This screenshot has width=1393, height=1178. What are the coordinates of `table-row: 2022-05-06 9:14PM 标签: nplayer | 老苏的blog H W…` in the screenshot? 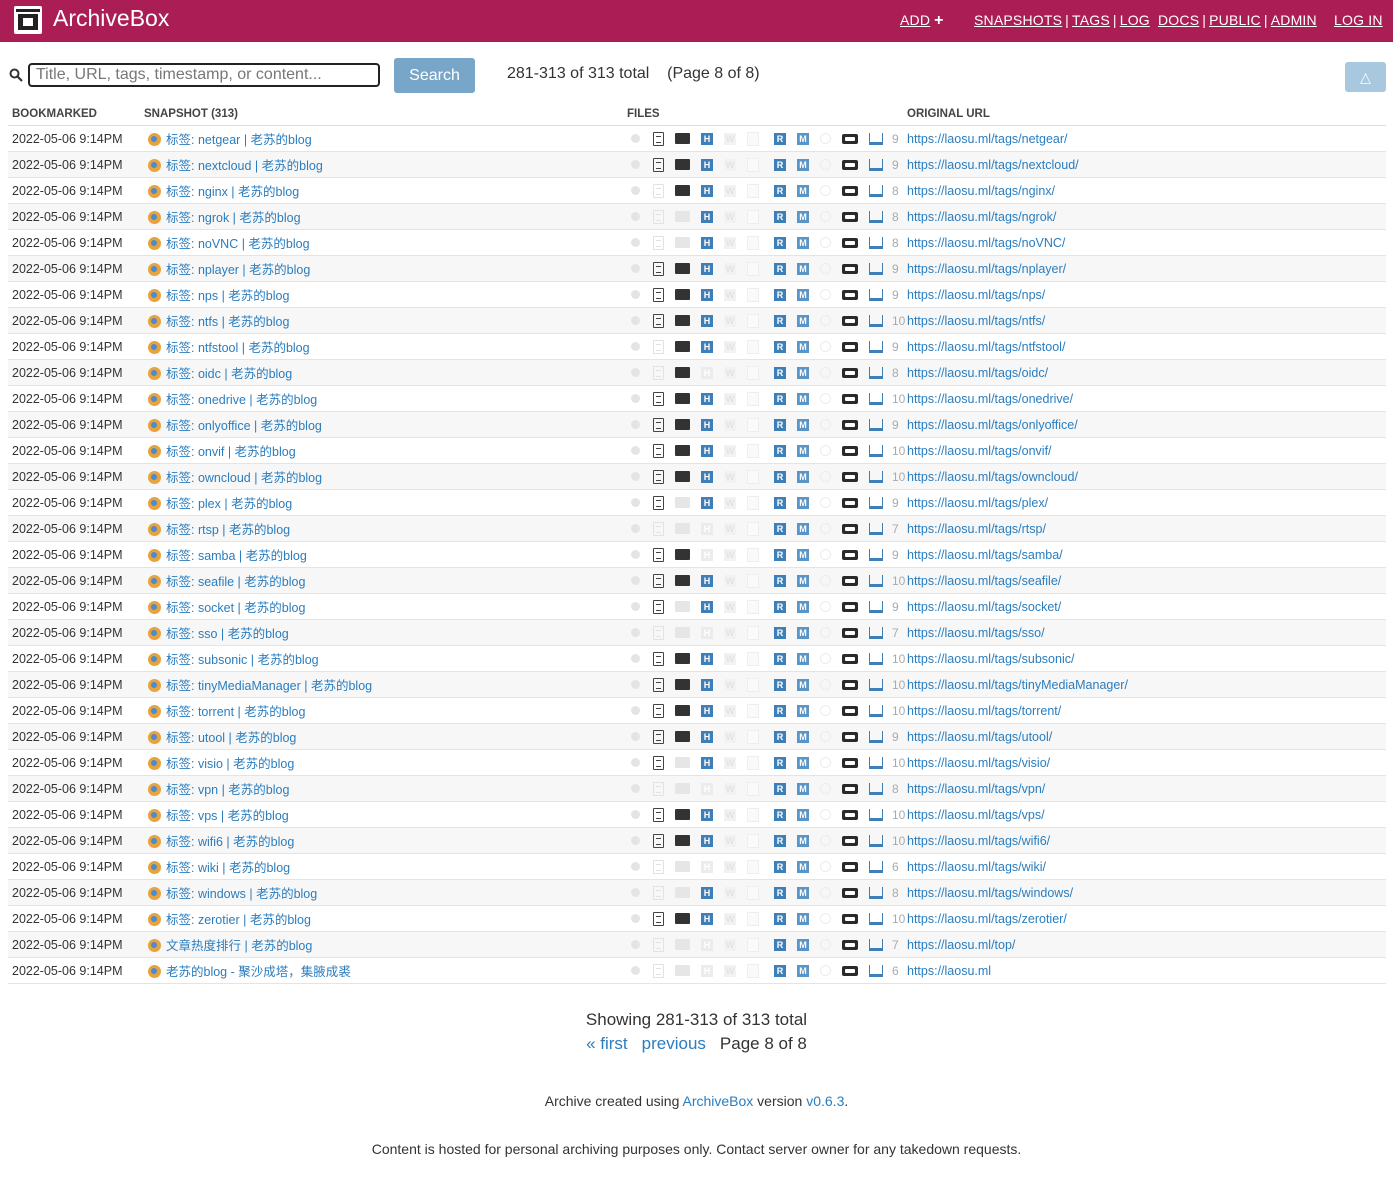 It's located at (697, 268).